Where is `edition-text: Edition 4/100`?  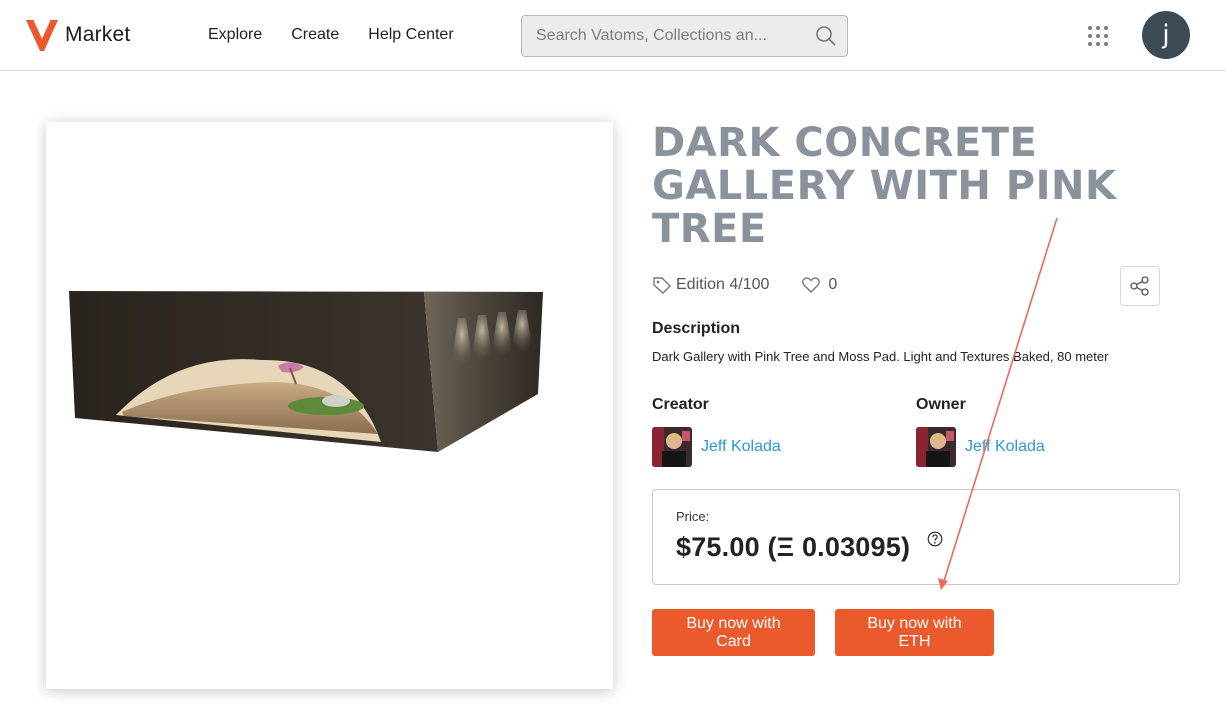 edition-text: Edition 4/100 is located at coordinates (723, 284).